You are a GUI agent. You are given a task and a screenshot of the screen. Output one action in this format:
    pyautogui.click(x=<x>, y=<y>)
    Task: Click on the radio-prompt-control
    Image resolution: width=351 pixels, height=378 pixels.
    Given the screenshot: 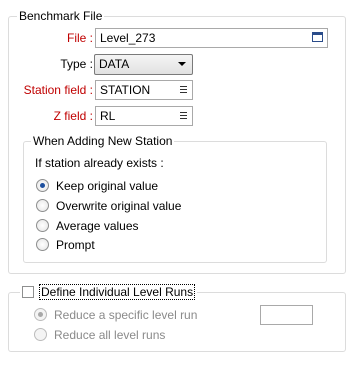 What is the action you would take?
    pyautogui.click(x=42, y=245)
    